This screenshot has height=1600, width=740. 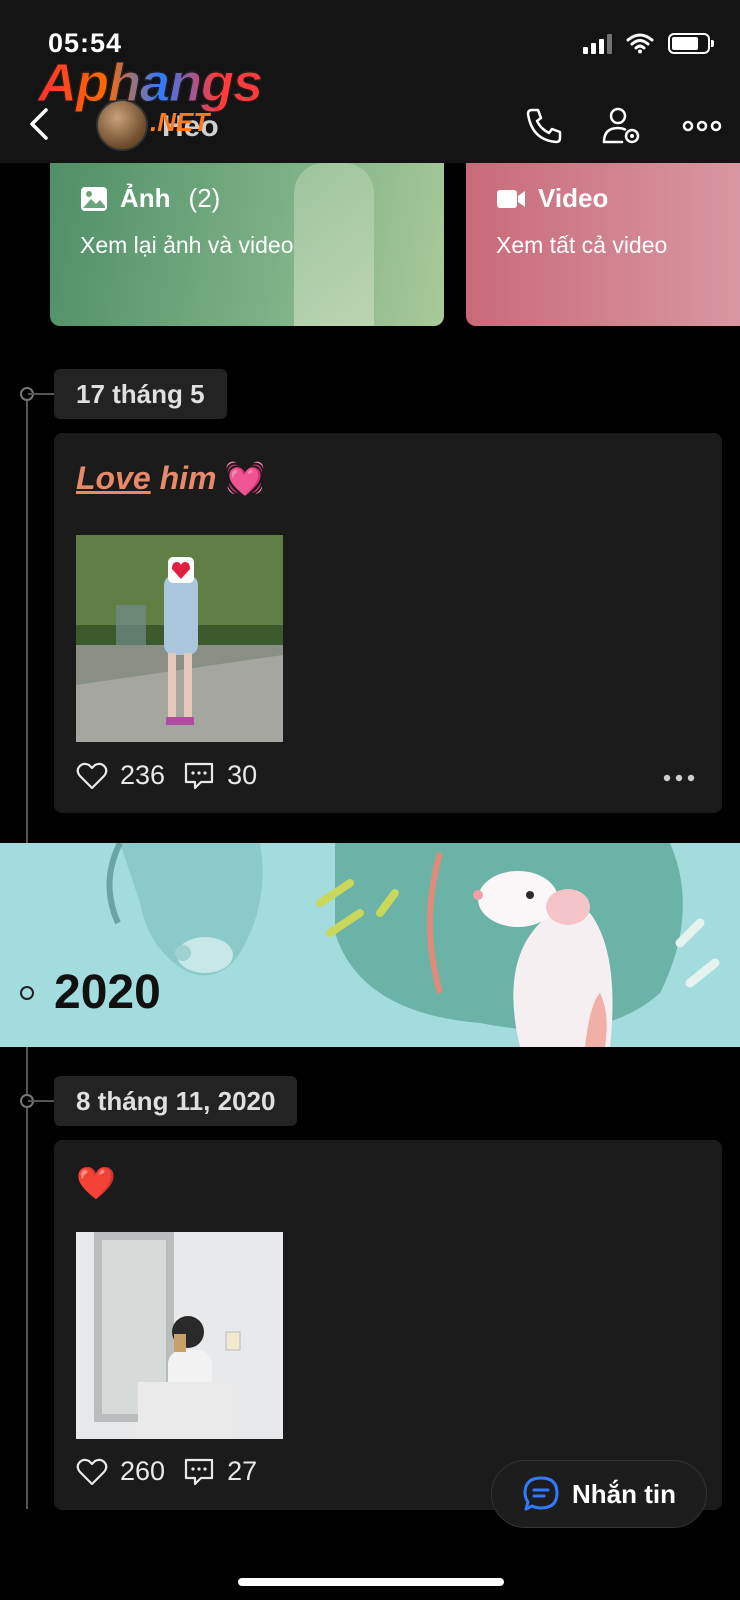 I want to click on photos-card: Ảnh (2) Xem lại ảnh và video, so click(x=247, y=244).